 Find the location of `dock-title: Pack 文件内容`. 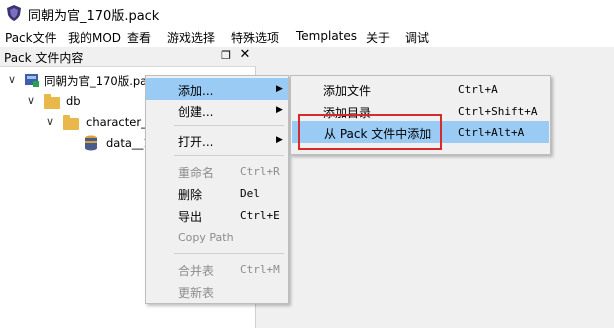

dock-title: Pack 文件内容 is located at coordinates (44, 58).